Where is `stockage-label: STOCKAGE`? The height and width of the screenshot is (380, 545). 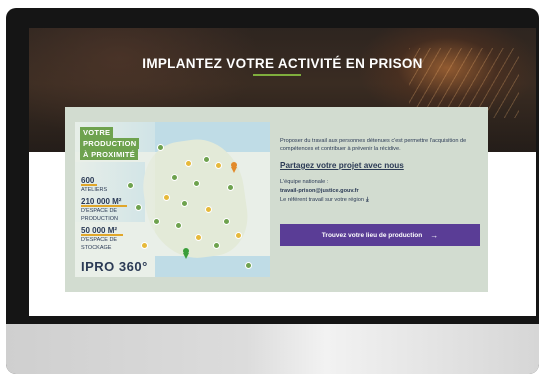
stockage-label: STOCKAGE is located at coordinates (96, 248).